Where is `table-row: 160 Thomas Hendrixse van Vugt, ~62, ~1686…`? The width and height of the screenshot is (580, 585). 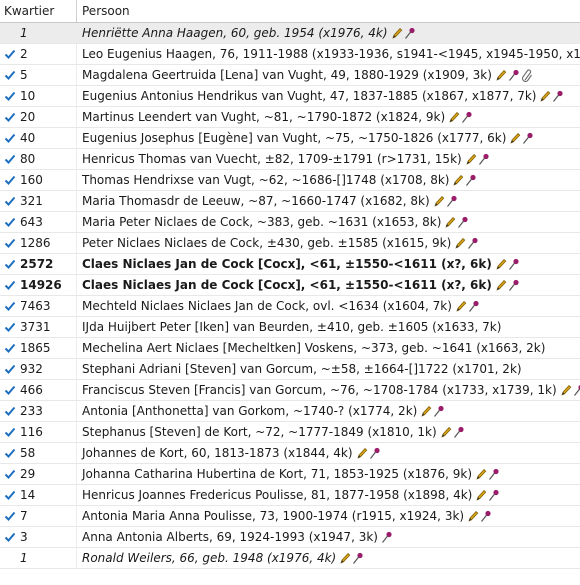
table-row: 160 Thomas Hendrixse van Vugt, ~62, ~1686… is located at coordinates (290, 180).